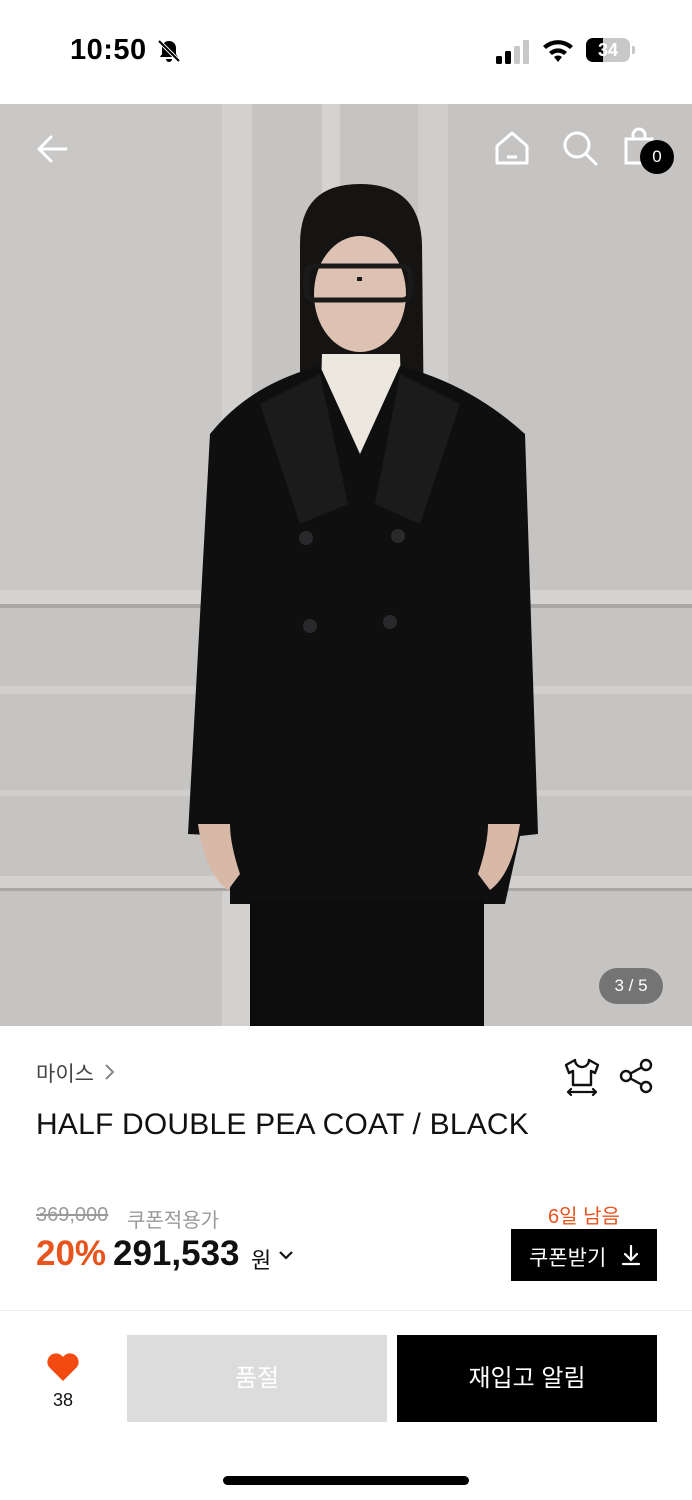  Describe the element at coordinates (631, 1255) in the screenshot. I see `download-icon` at that location.